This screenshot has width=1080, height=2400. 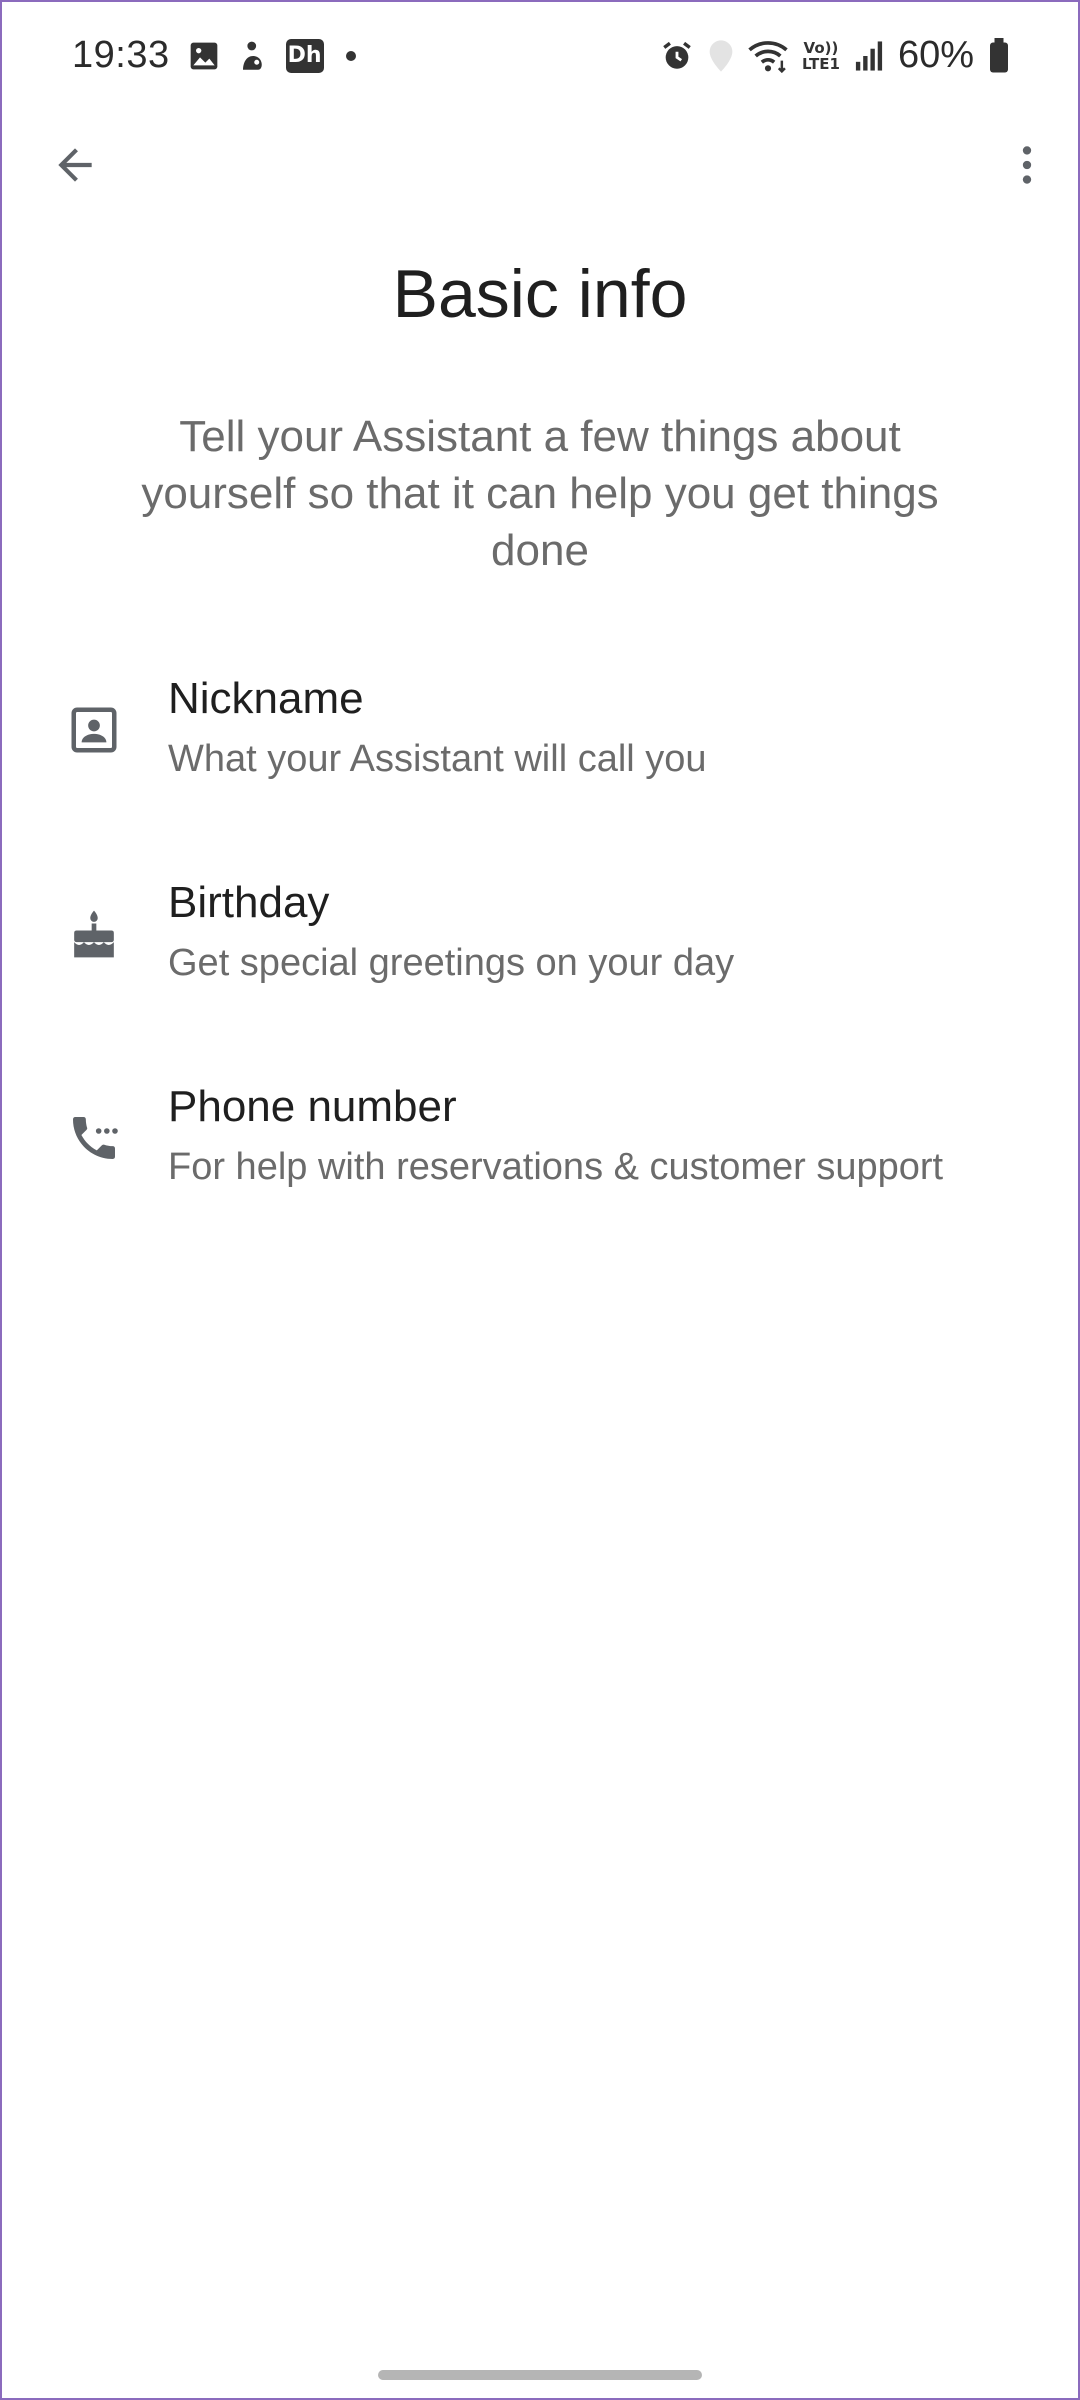 What do you see at coordinates (540, 294) in the screenshot?
I see `page-title: Basic info` at bounding box center [540, 294].